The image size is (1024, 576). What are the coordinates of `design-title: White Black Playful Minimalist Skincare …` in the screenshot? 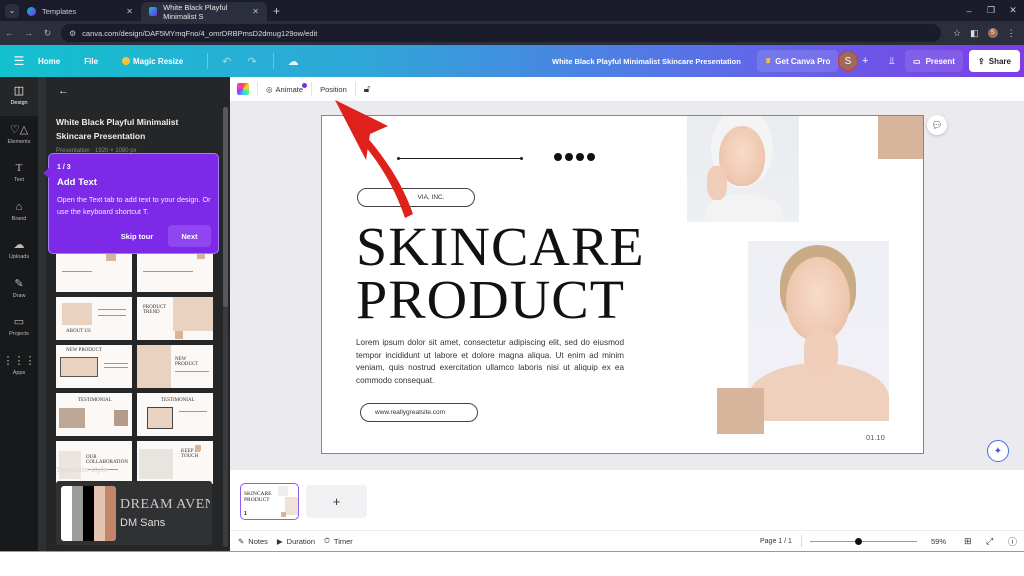 It's located at (646, 61).